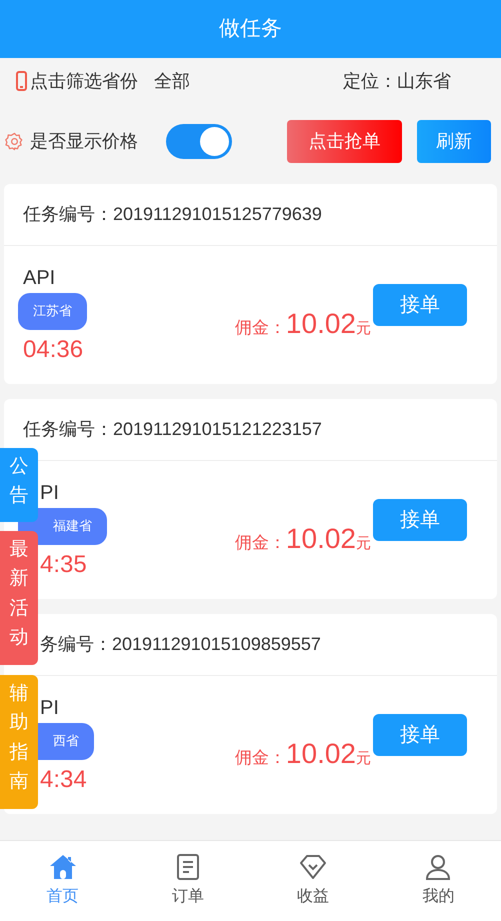  I want to click on location-text: 定位：山东省, so click(397, 81).